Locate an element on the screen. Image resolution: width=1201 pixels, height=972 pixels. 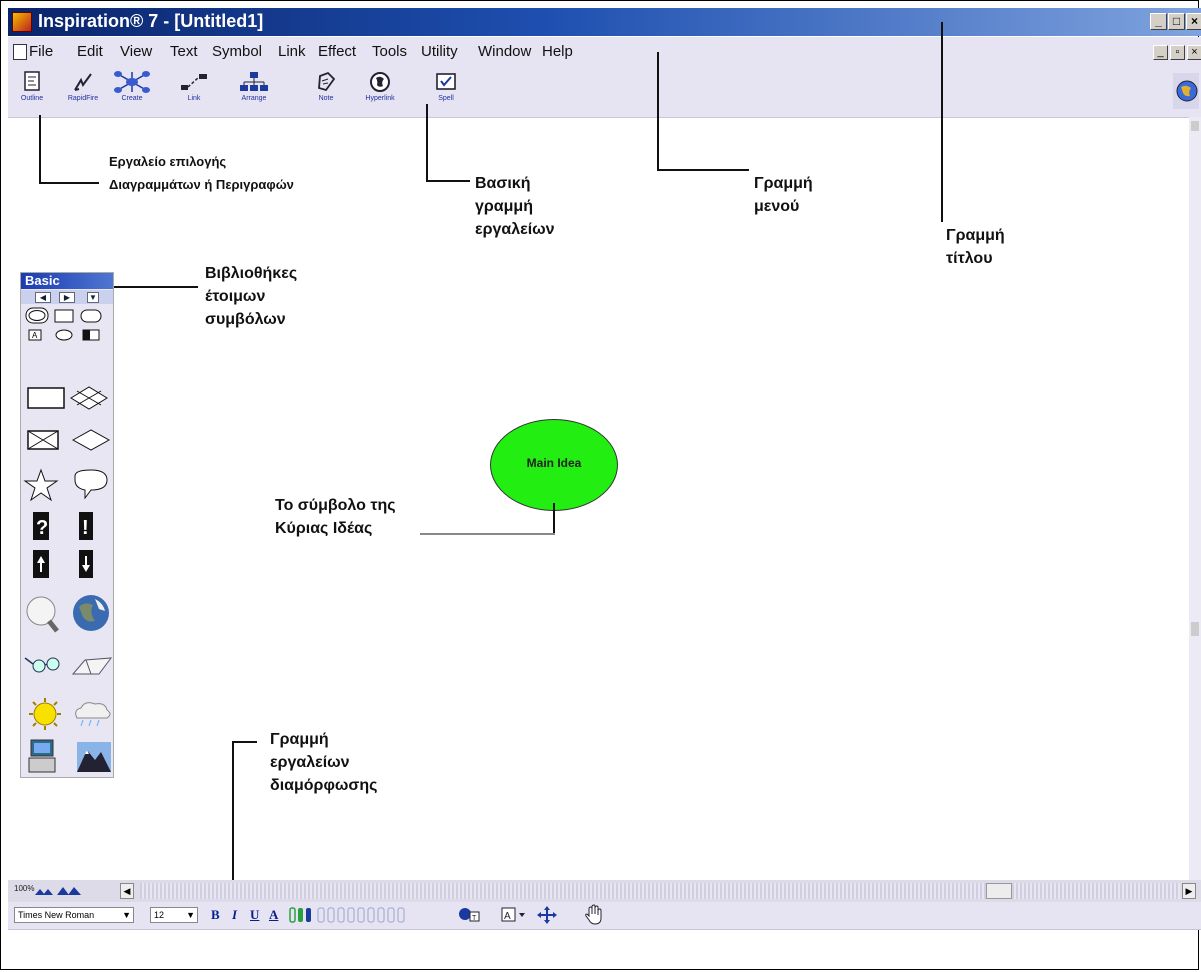
menu-effect: Effect is located at coordinates (337, 51).